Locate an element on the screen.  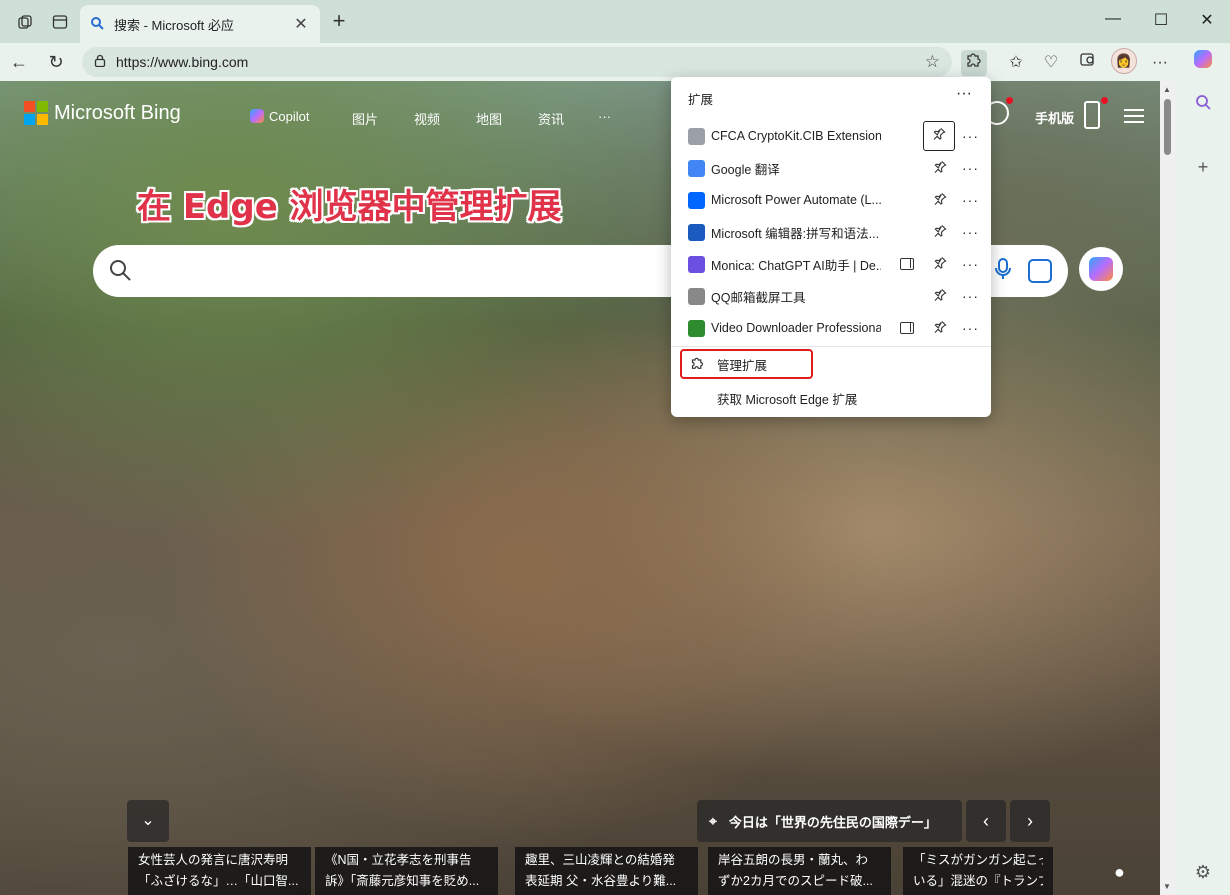
vertical-tabs-icon is located at coordinates (60, 22).